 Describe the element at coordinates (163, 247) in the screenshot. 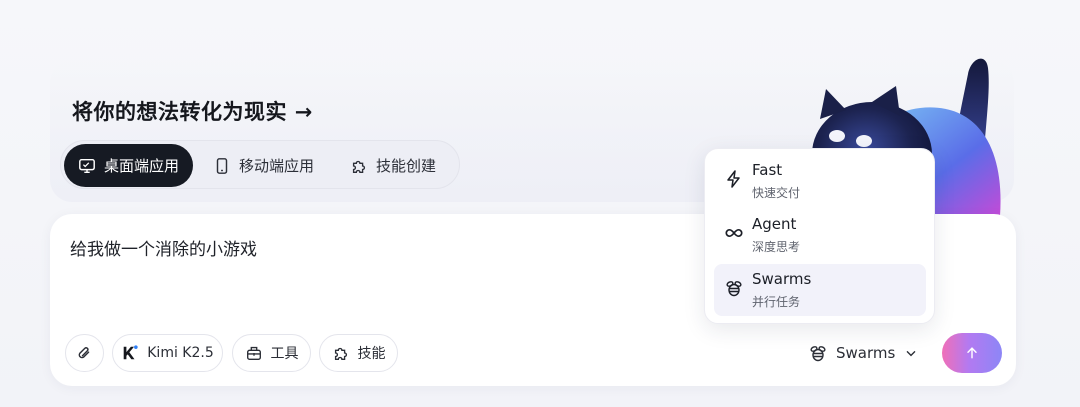

I see `prompt-input: 给我做一个消除的小游戏` at that location.